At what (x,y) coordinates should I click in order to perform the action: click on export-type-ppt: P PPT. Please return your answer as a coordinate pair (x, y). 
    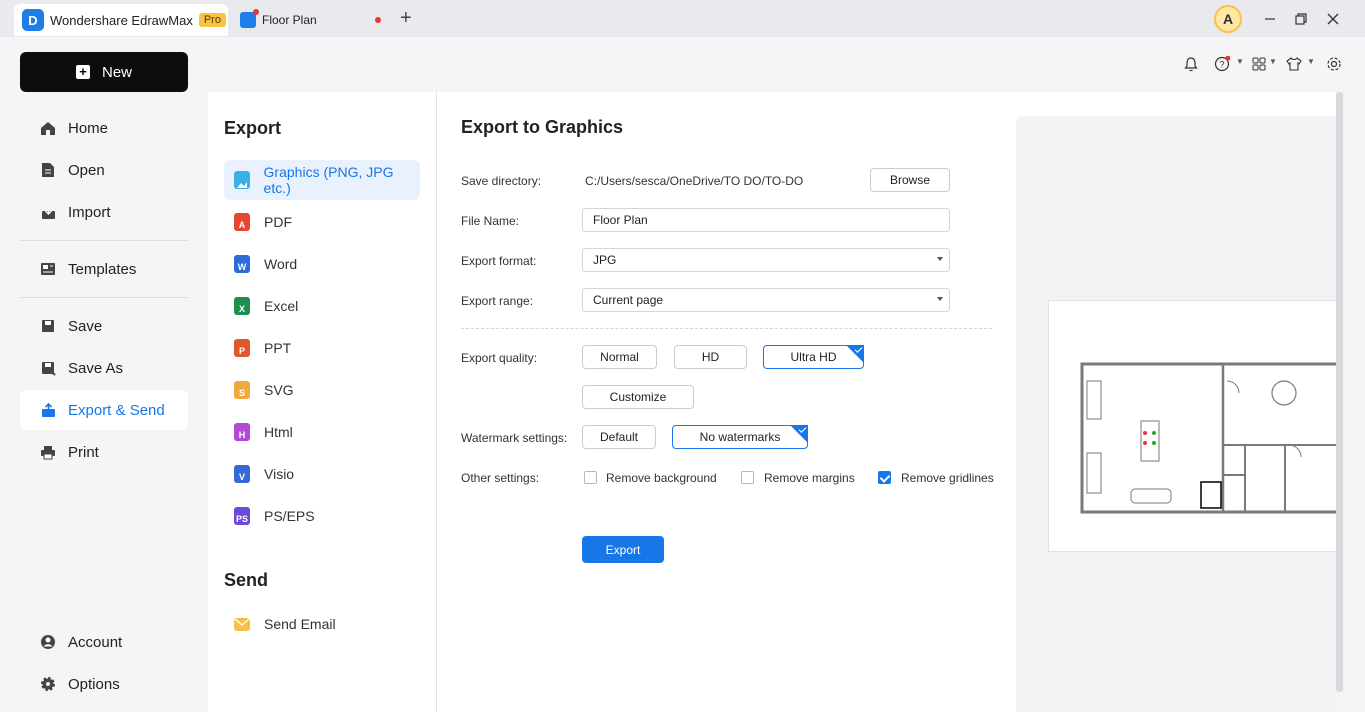
    Looking at the image, I should click on (322, 348).